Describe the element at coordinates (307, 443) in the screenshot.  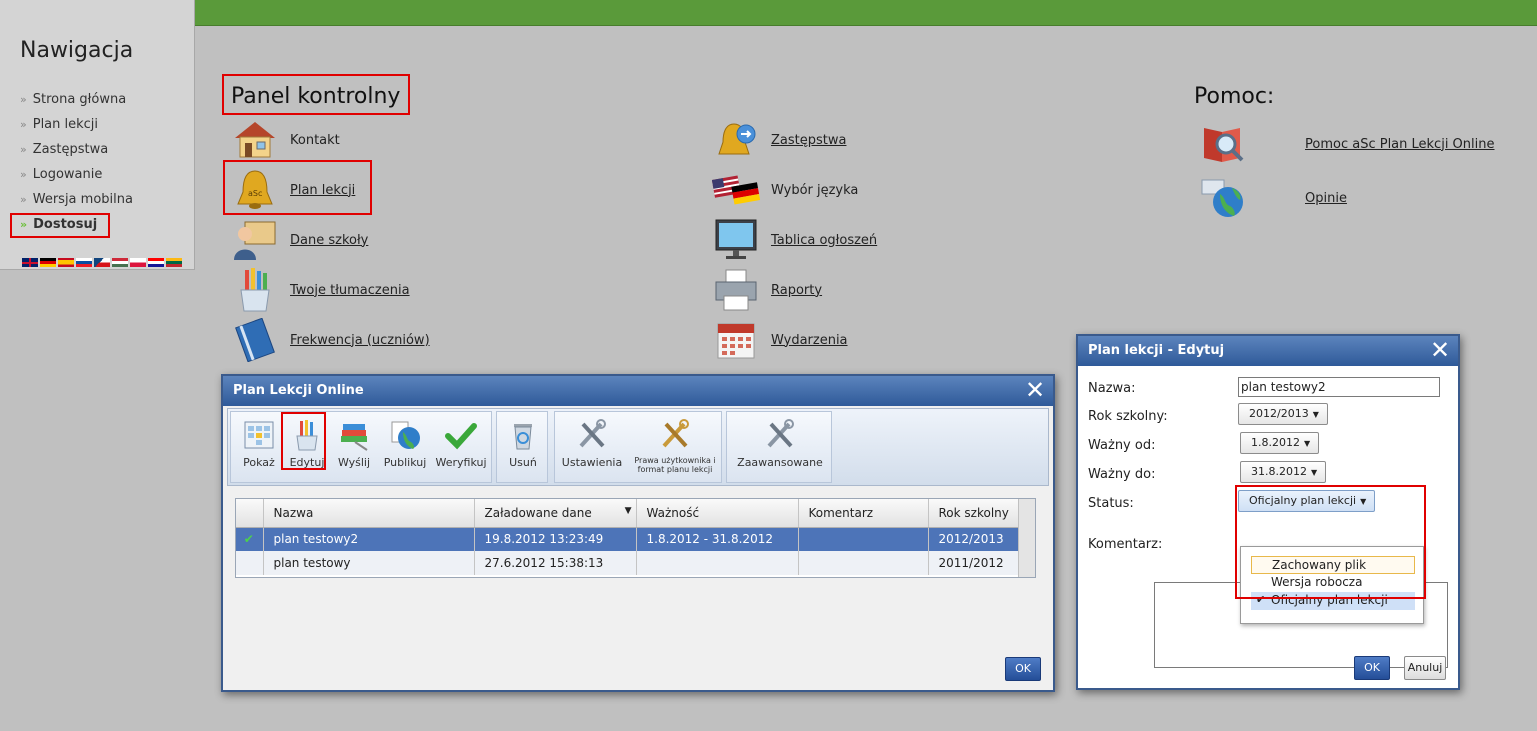
I see `edit-button: Edytuj` at that location.